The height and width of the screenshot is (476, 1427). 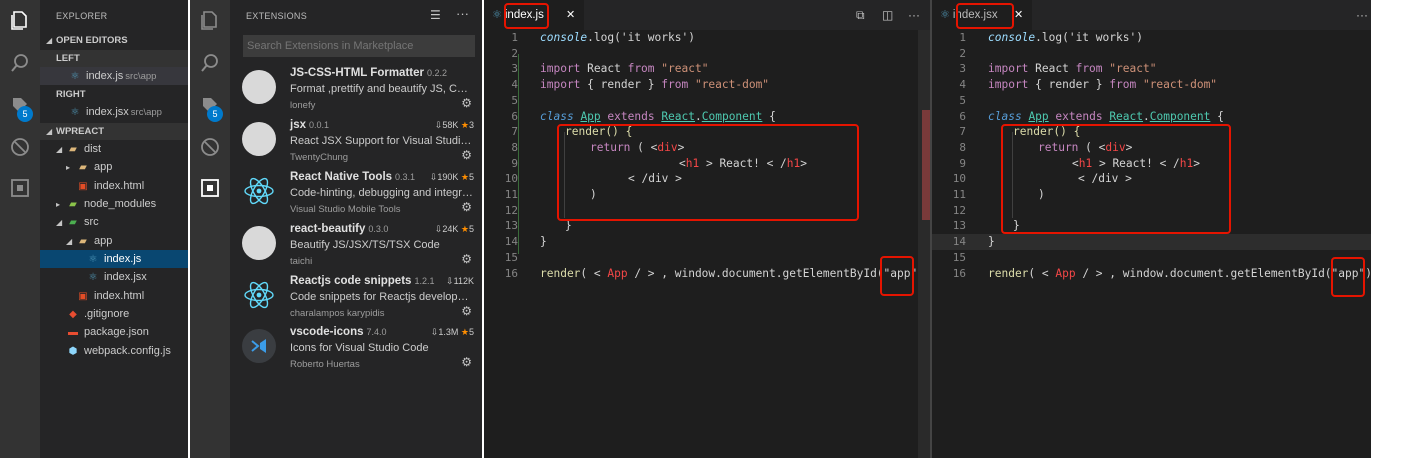 I want to click on open-editor-index-js: ⚛ index.js src\app, so click(x=114, y=76).